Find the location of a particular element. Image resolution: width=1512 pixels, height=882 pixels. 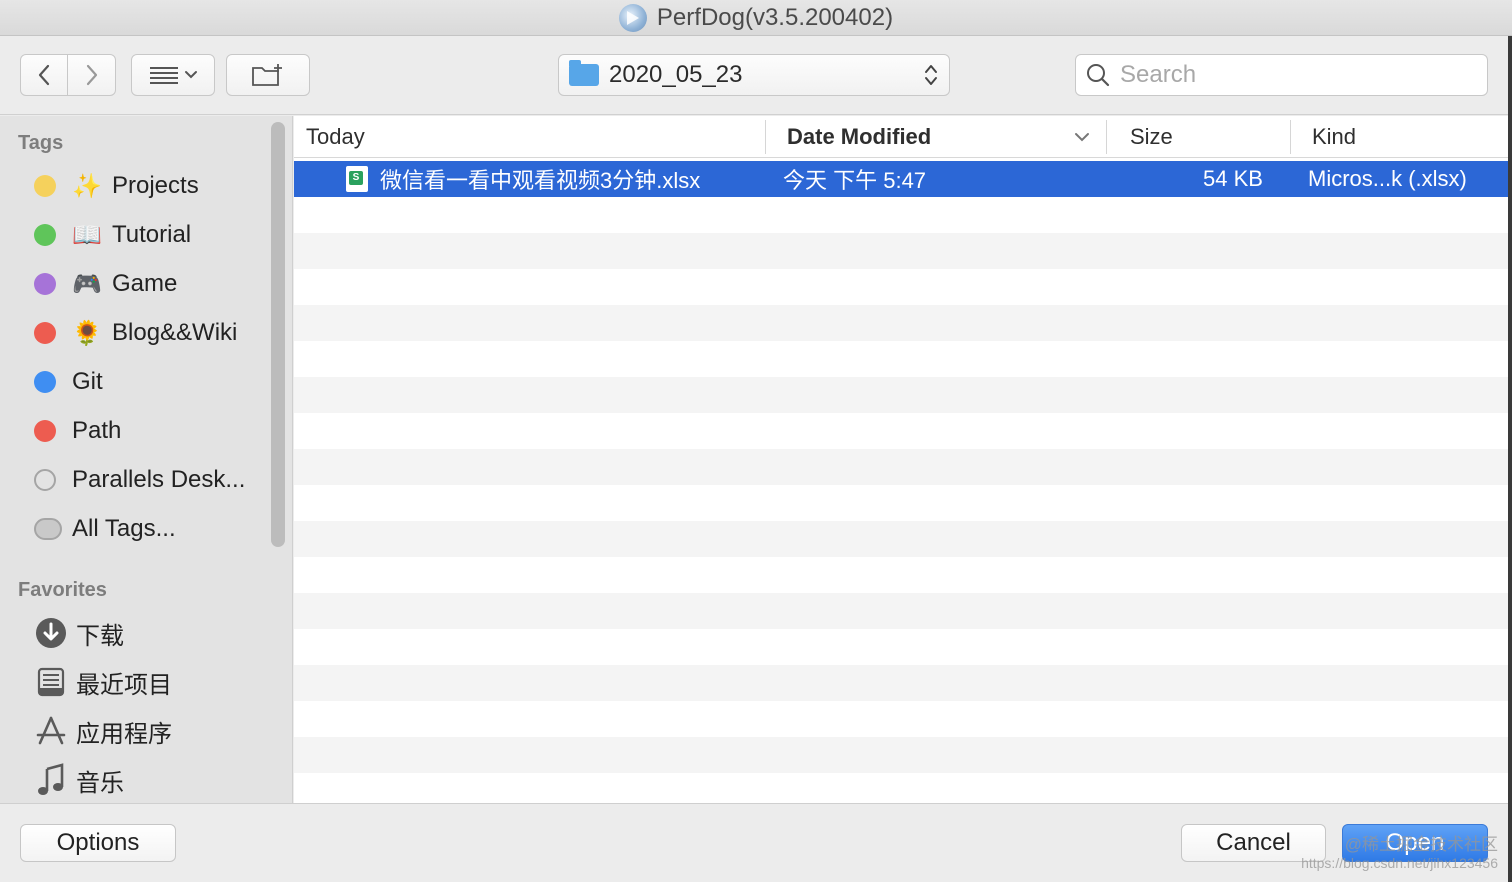

list-view-icon is located at coordinates (173, 75).